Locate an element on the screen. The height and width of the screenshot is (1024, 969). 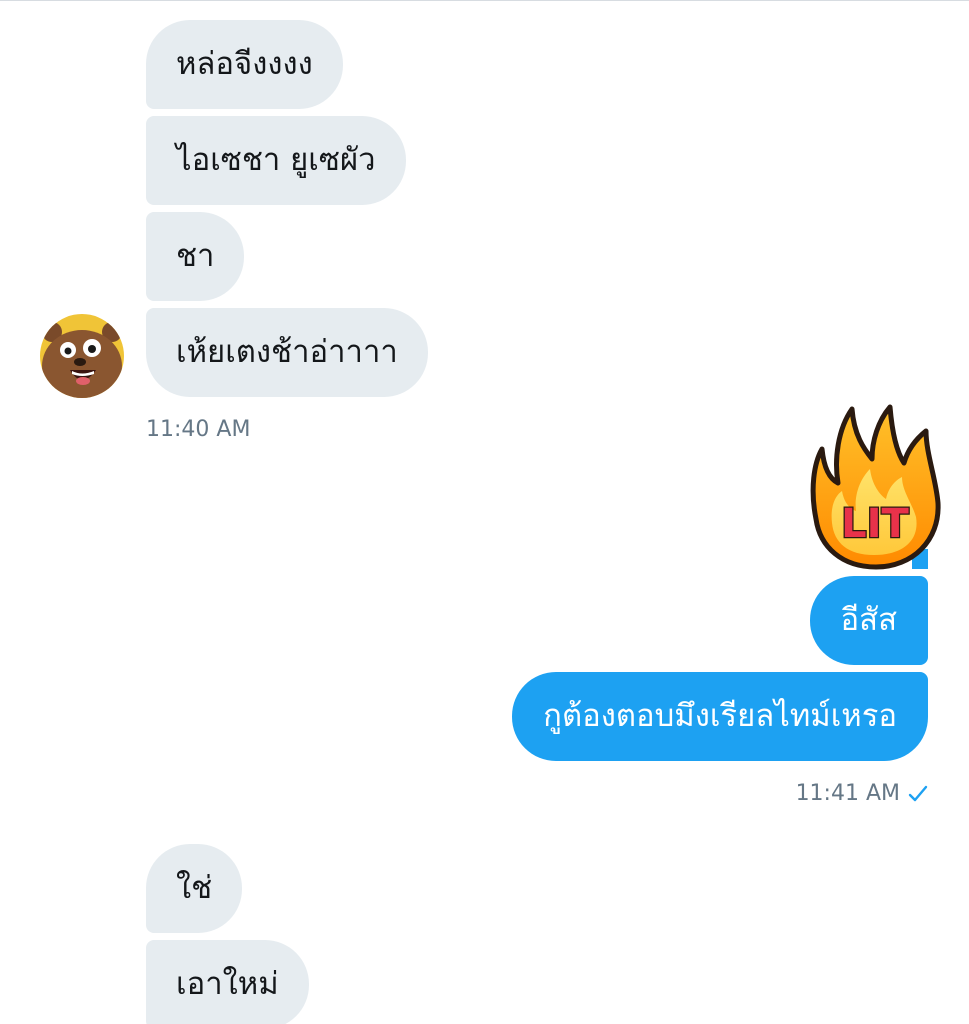
received-message: ไอเซชา ยูเซผัว is located at coordinates (276, 160).